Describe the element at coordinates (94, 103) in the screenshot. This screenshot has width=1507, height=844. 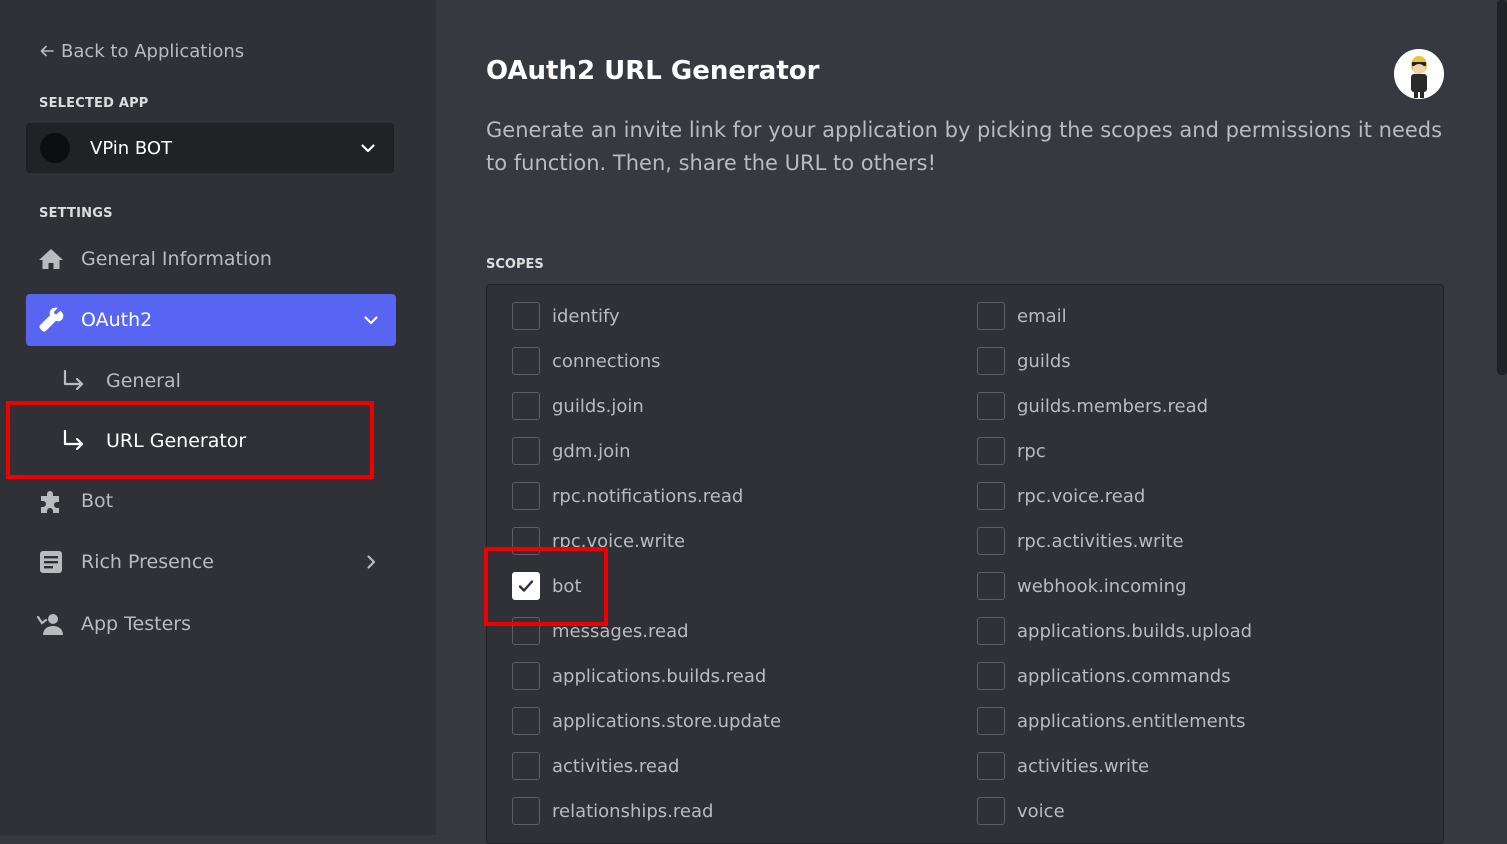
I see `selected-app-heading: SELECTED APP` at that location.